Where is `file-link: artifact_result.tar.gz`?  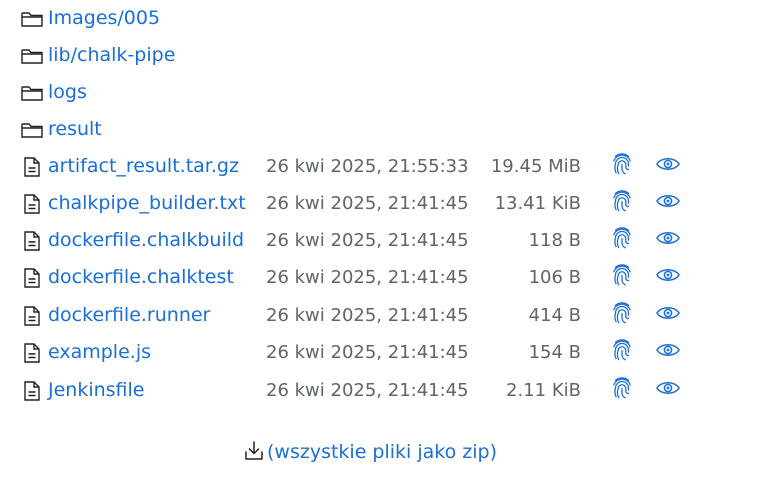 file-link: artifact_result.tar.gz is located at coordinates (143, 166).